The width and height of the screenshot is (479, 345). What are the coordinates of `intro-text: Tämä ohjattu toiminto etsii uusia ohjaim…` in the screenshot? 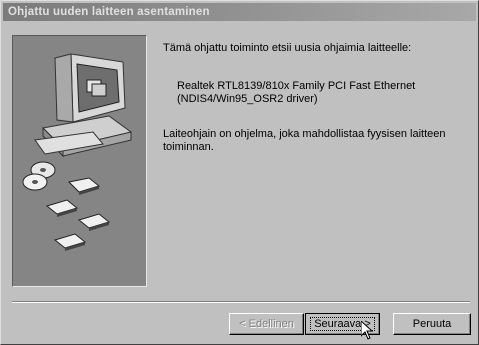 It's located at (287, 48).